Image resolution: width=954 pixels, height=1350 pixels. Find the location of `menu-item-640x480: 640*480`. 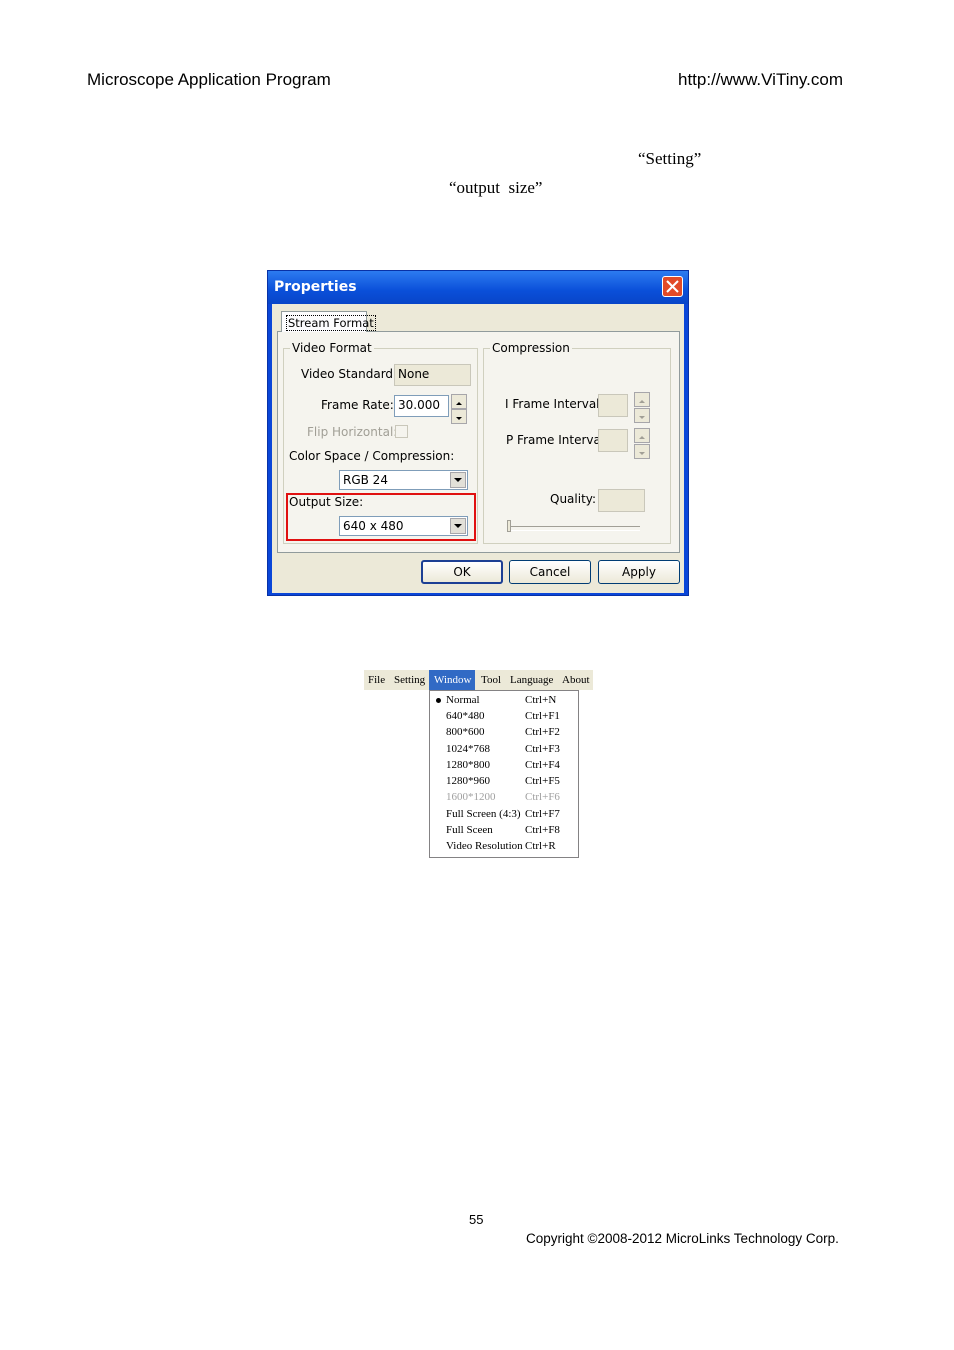

menu-item-640x480: 640*480 is located at coordinates (465, 716).